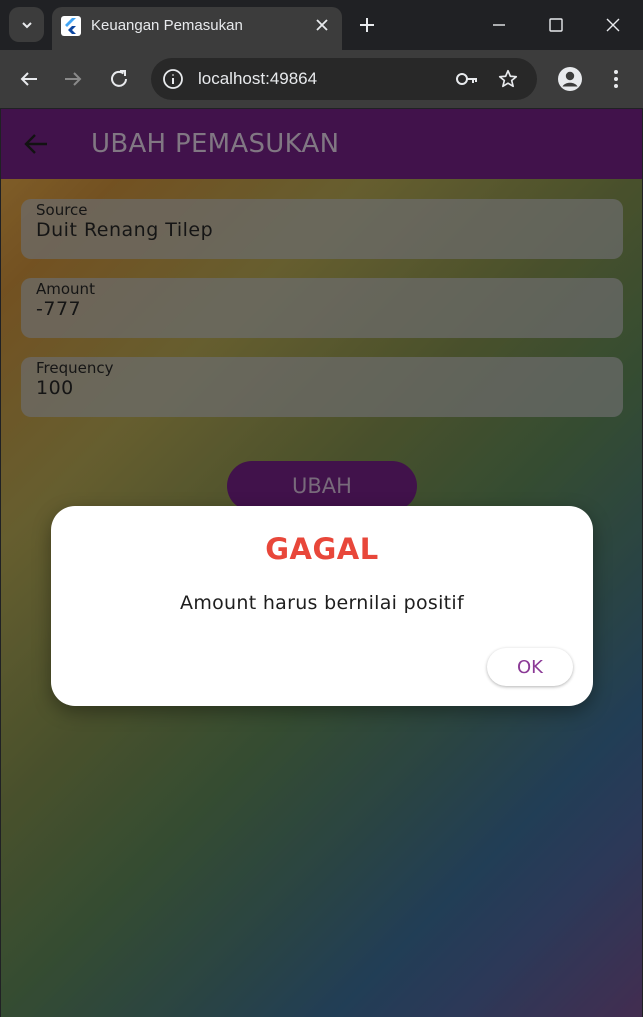  I want to click on chevron-down-icon, so click(26, 24).